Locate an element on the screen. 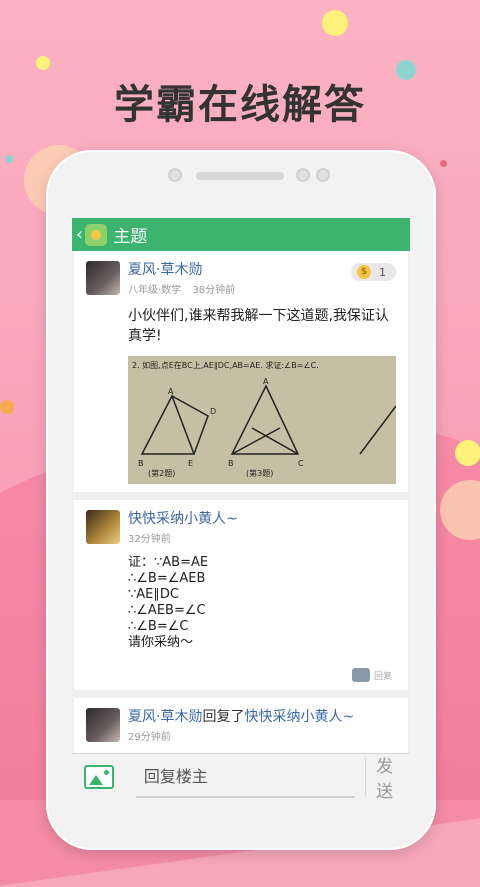 The width and height of the screenshot is (480, 887). phone-speaker is located at coordinates (240, 176).